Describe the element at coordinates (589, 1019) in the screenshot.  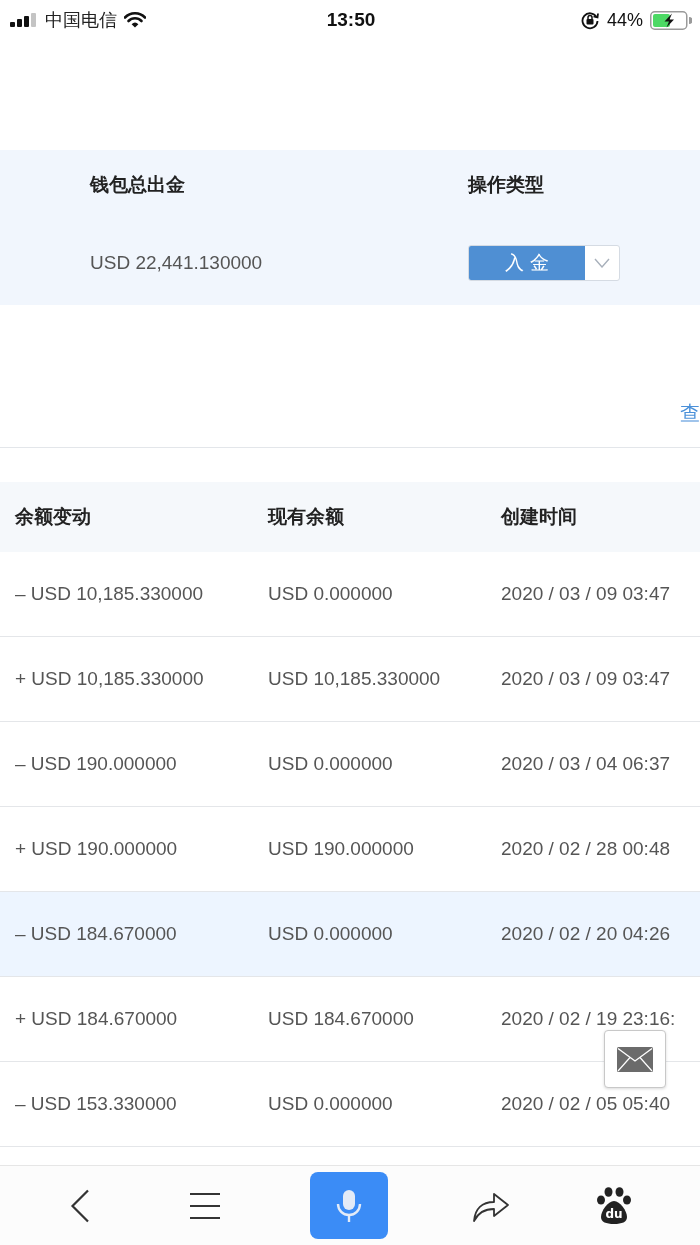
I see `table-cell-text: 2020 / 02 / 19 23:16:` at that location.